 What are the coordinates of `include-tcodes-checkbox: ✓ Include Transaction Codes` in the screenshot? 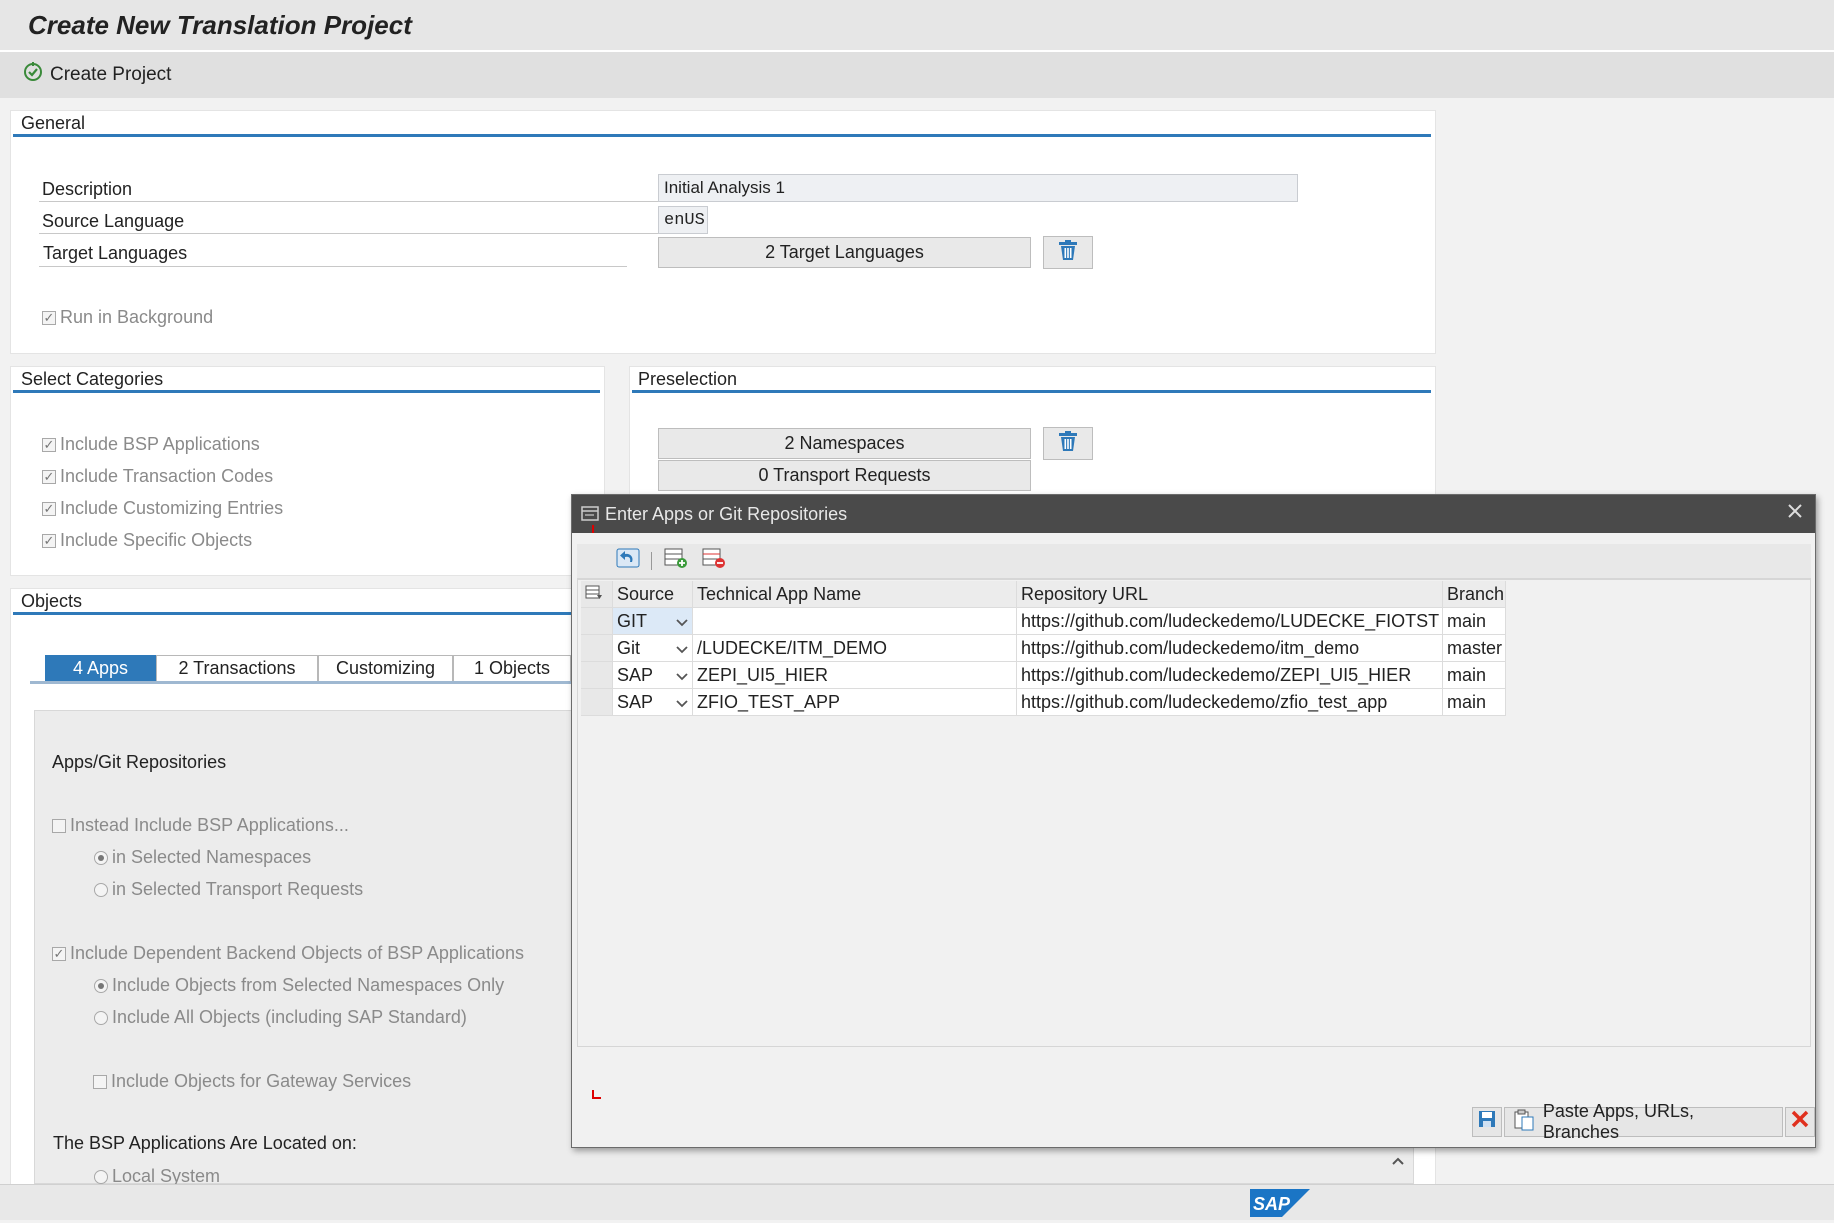 It's located at (157, 476).